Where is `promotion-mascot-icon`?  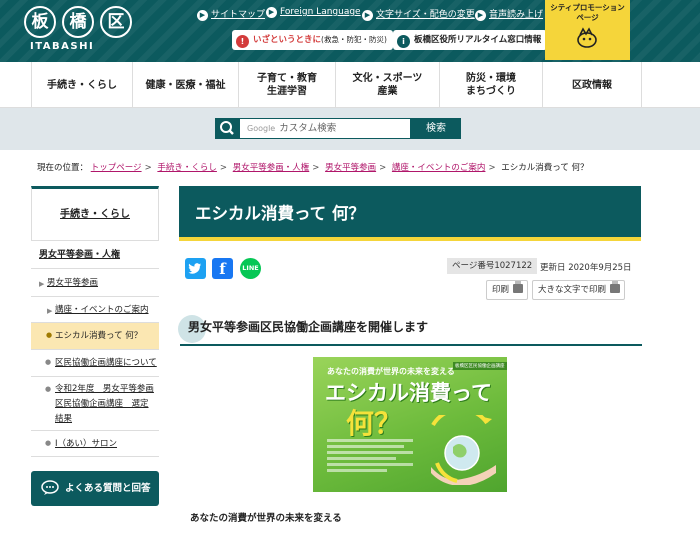 promotion-mascot-icon is located at coordinates (587, 37).